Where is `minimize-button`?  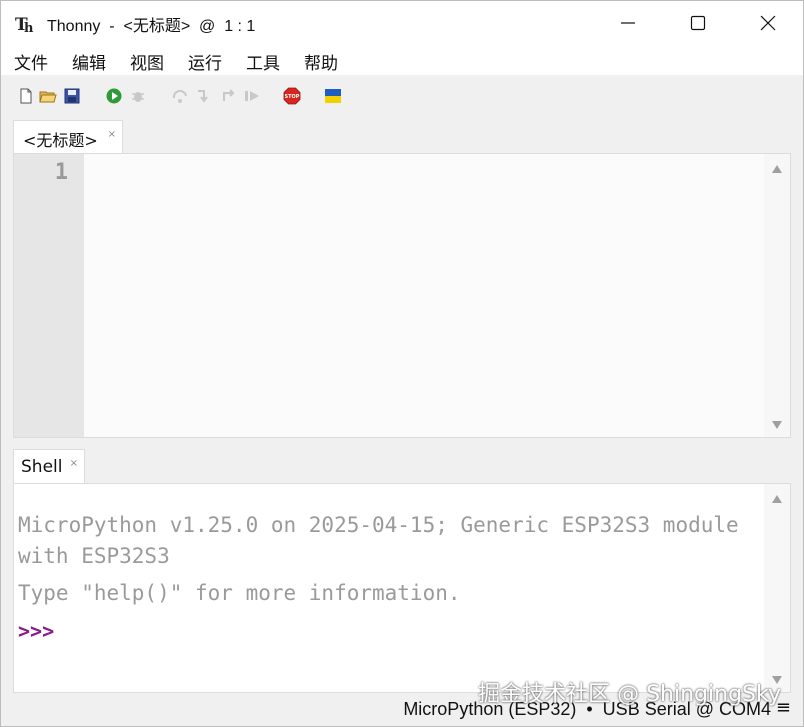 minimize-button is located at coordinates (628, 23).